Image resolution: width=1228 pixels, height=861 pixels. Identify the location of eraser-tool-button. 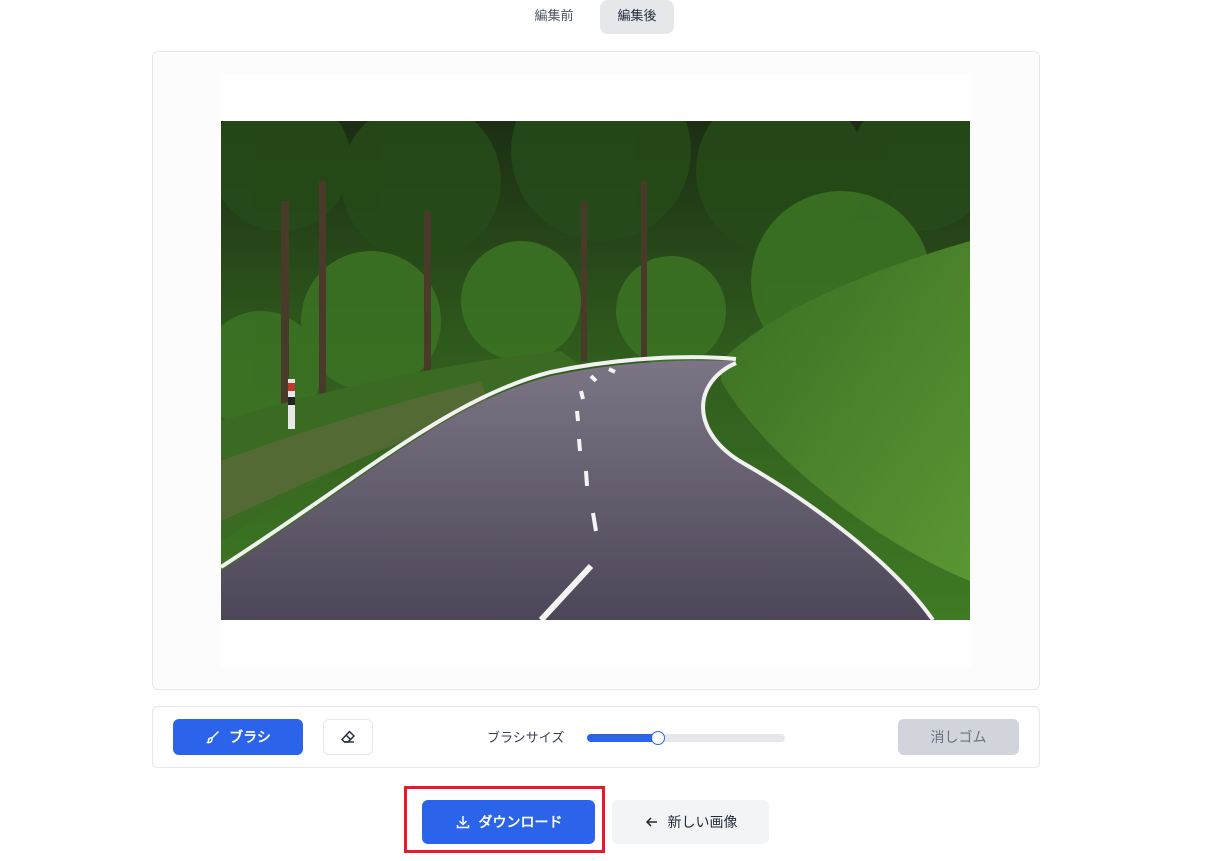
(348, 737).